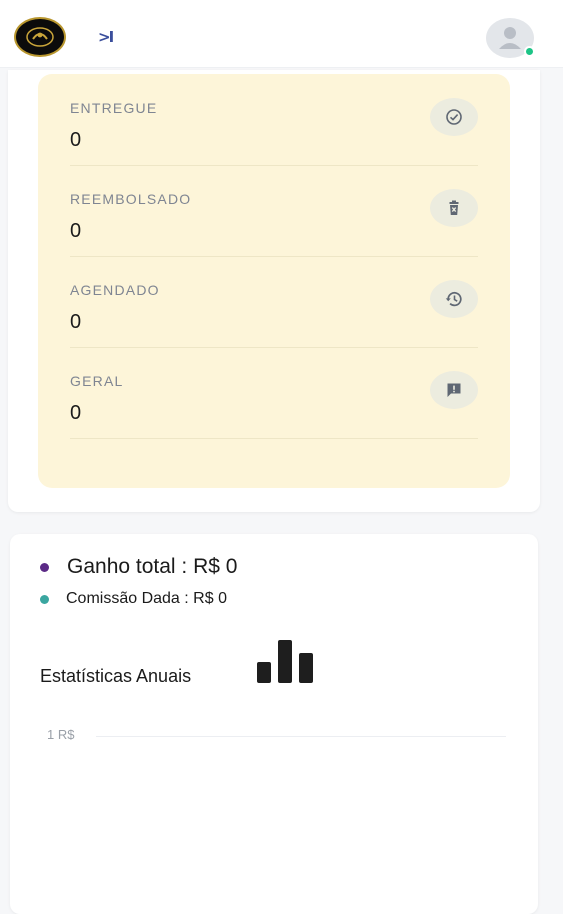  What do you see at coordinates (529, 51) in the screenshot?
I see `online-status-dot` at bounding box center [529, 51].